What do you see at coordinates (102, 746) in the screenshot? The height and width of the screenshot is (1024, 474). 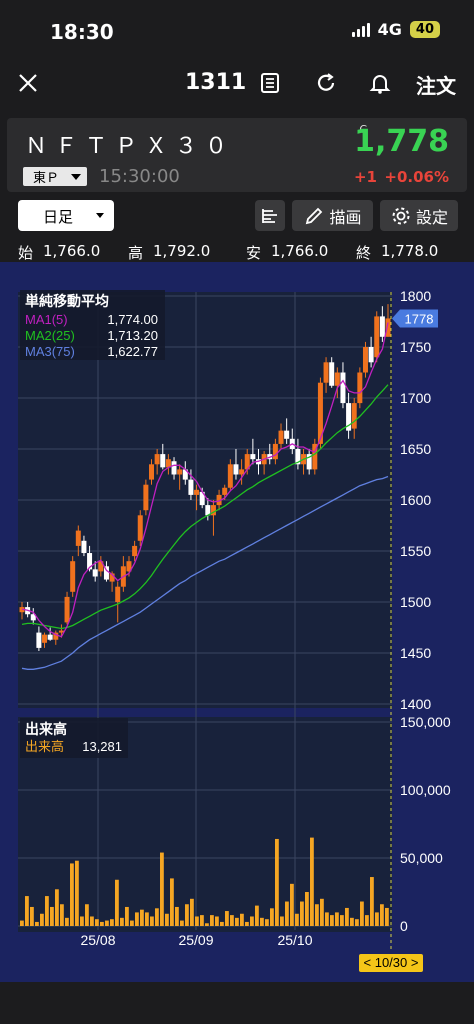 I see `volume-legend-value: 13,281` at bounding box center [102, 746].